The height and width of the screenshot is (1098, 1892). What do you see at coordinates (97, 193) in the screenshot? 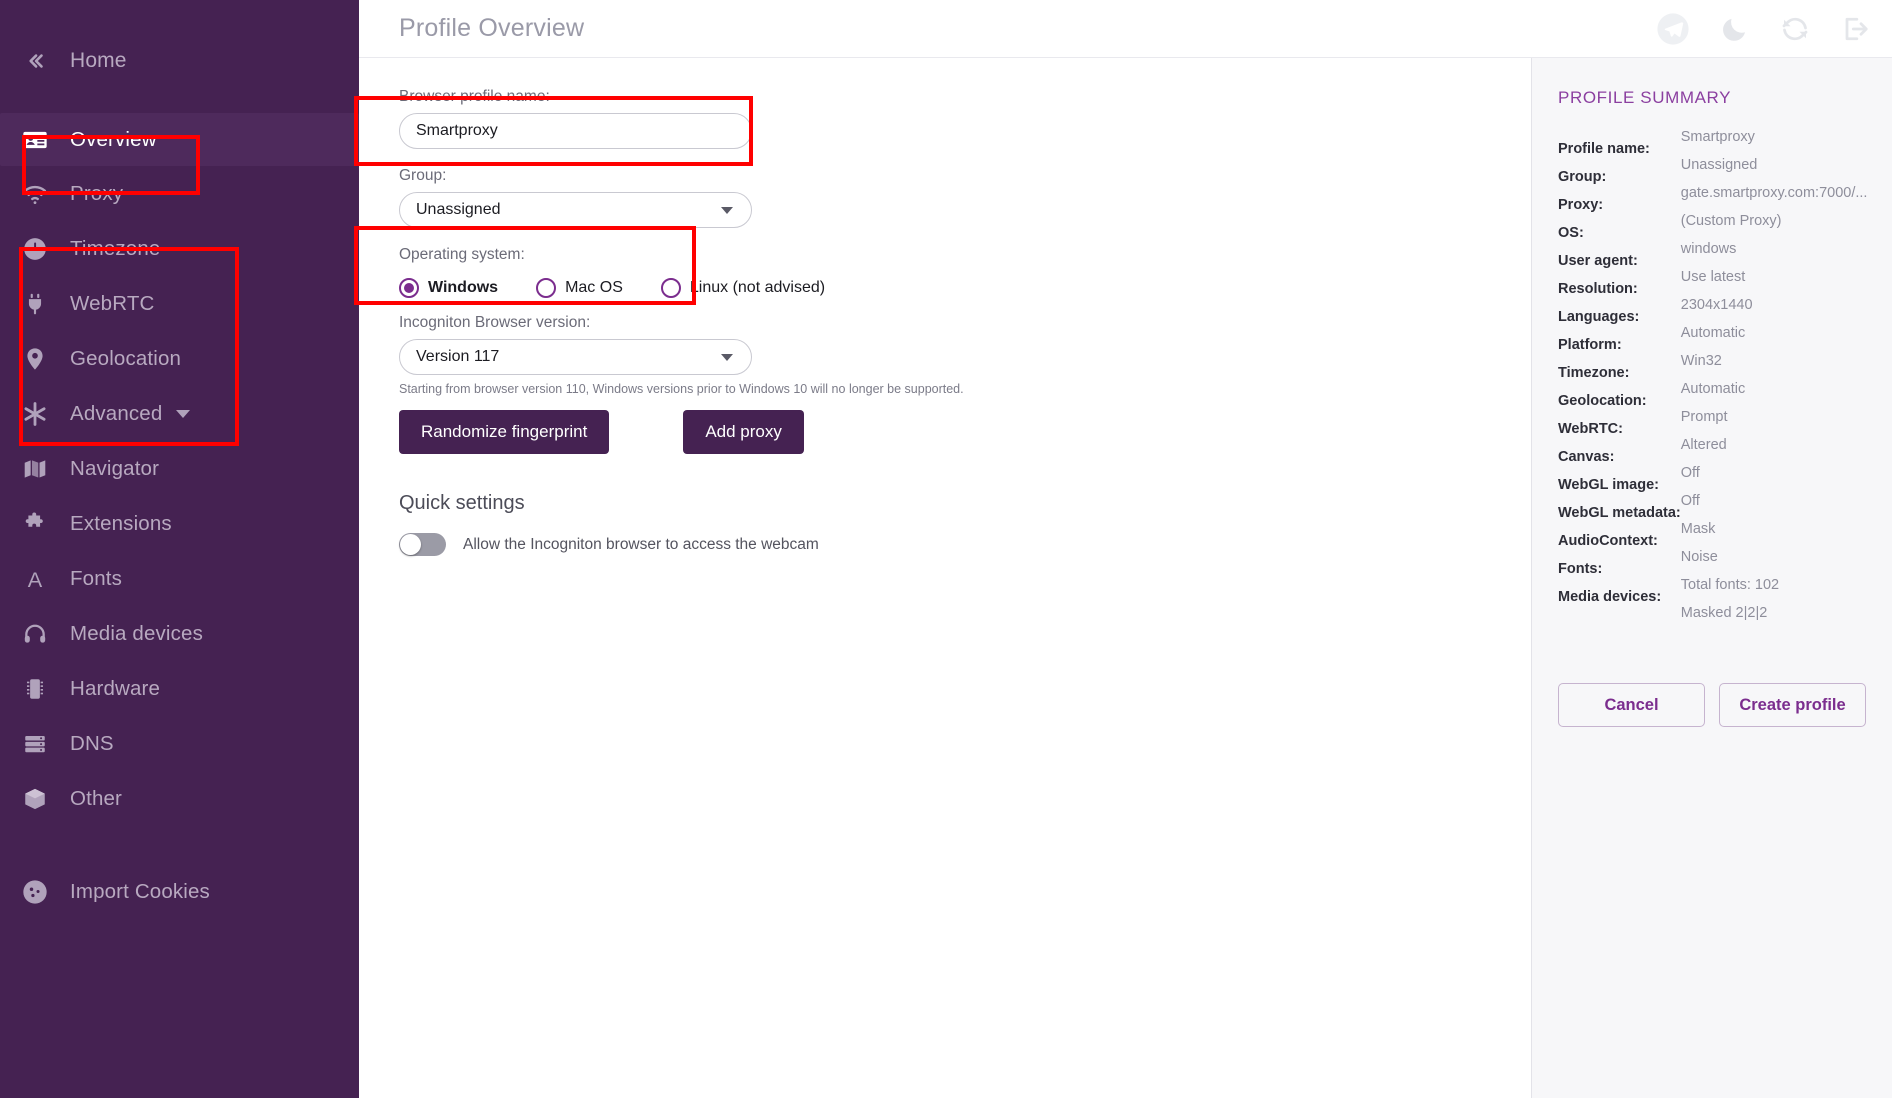
I see `sidebar-item-label-proxy: Proxy` at bounding box center [97, 193].